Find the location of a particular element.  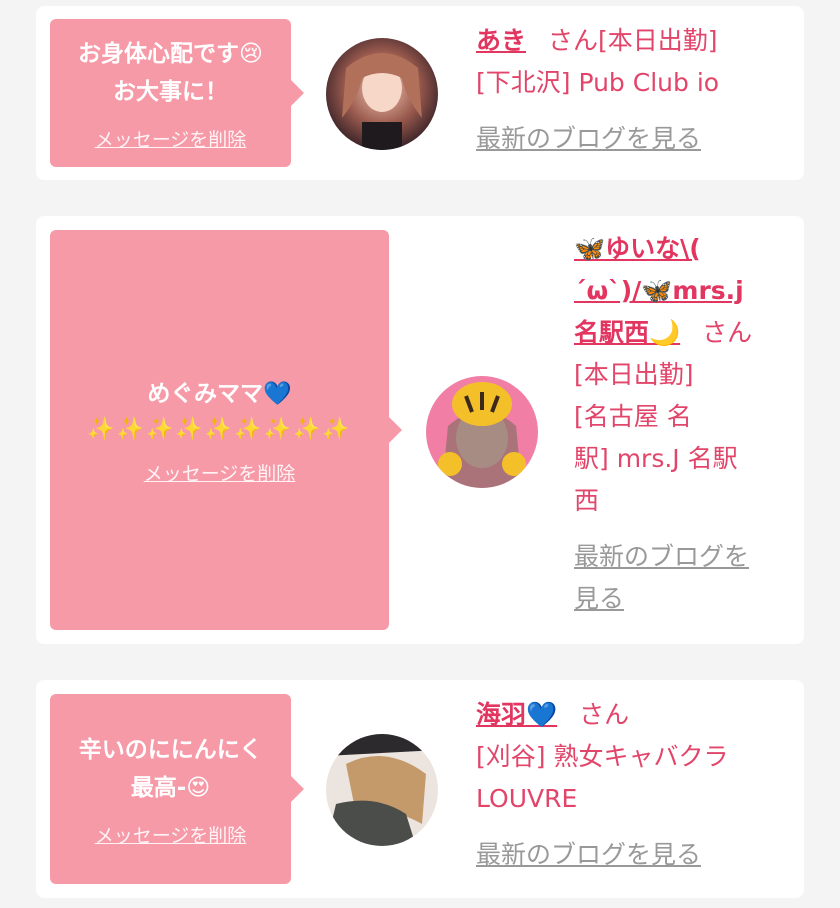

message-line: めぐみママ💙 is located at coordinates (219, 393).